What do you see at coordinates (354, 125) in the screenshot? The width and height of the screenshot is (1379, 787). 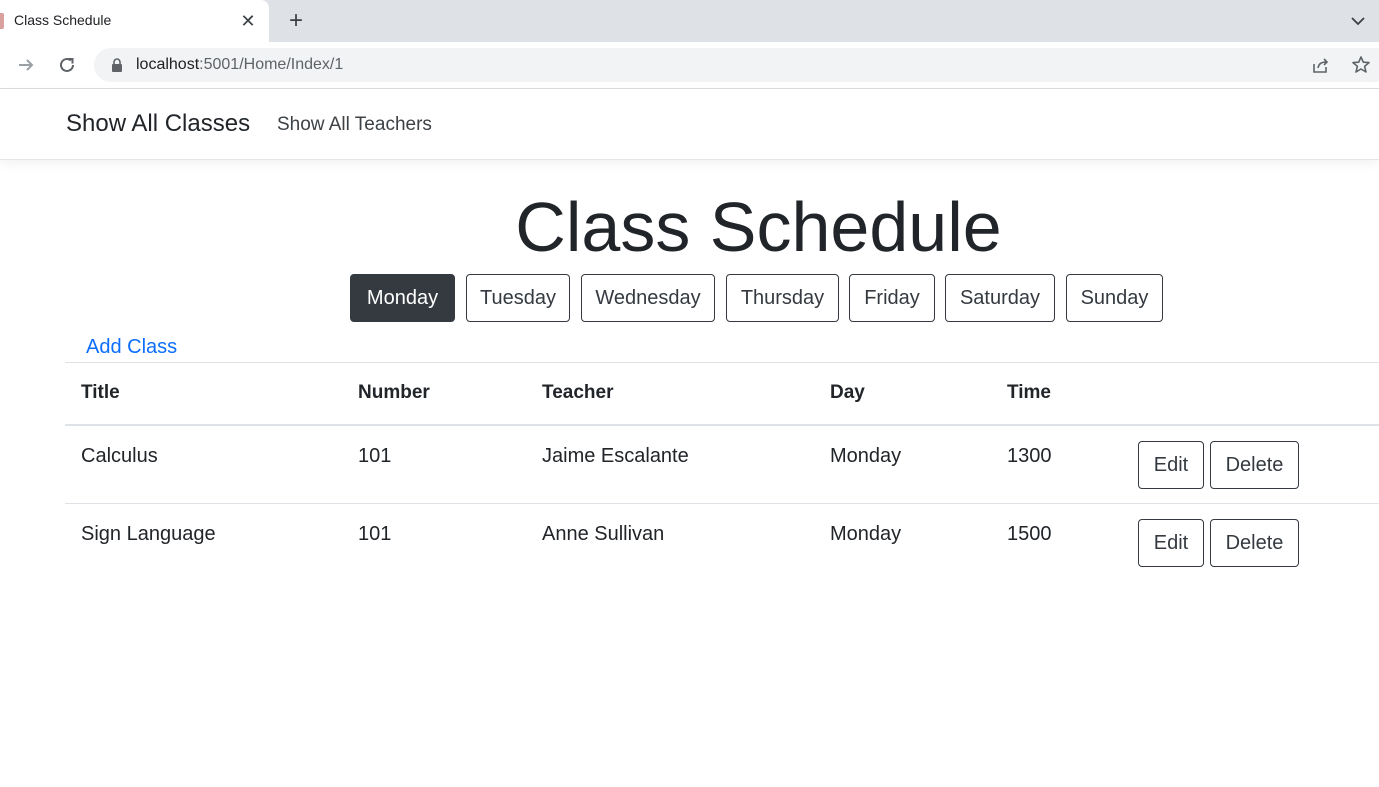 I see `show-all-teachers-link: Show All Teachers` at bounding box center [354, 125].